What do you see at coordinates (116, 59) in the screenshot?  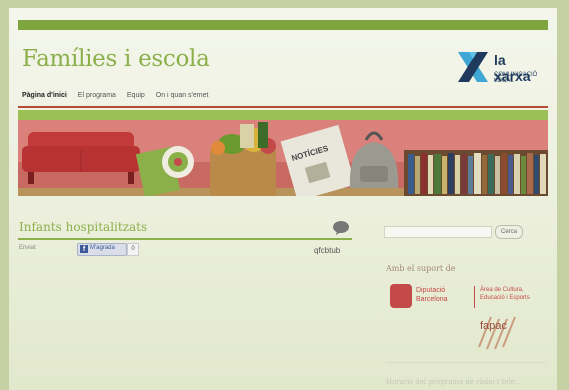 I see `site-title: Famílies i escola` at bounding box center [116, 59].